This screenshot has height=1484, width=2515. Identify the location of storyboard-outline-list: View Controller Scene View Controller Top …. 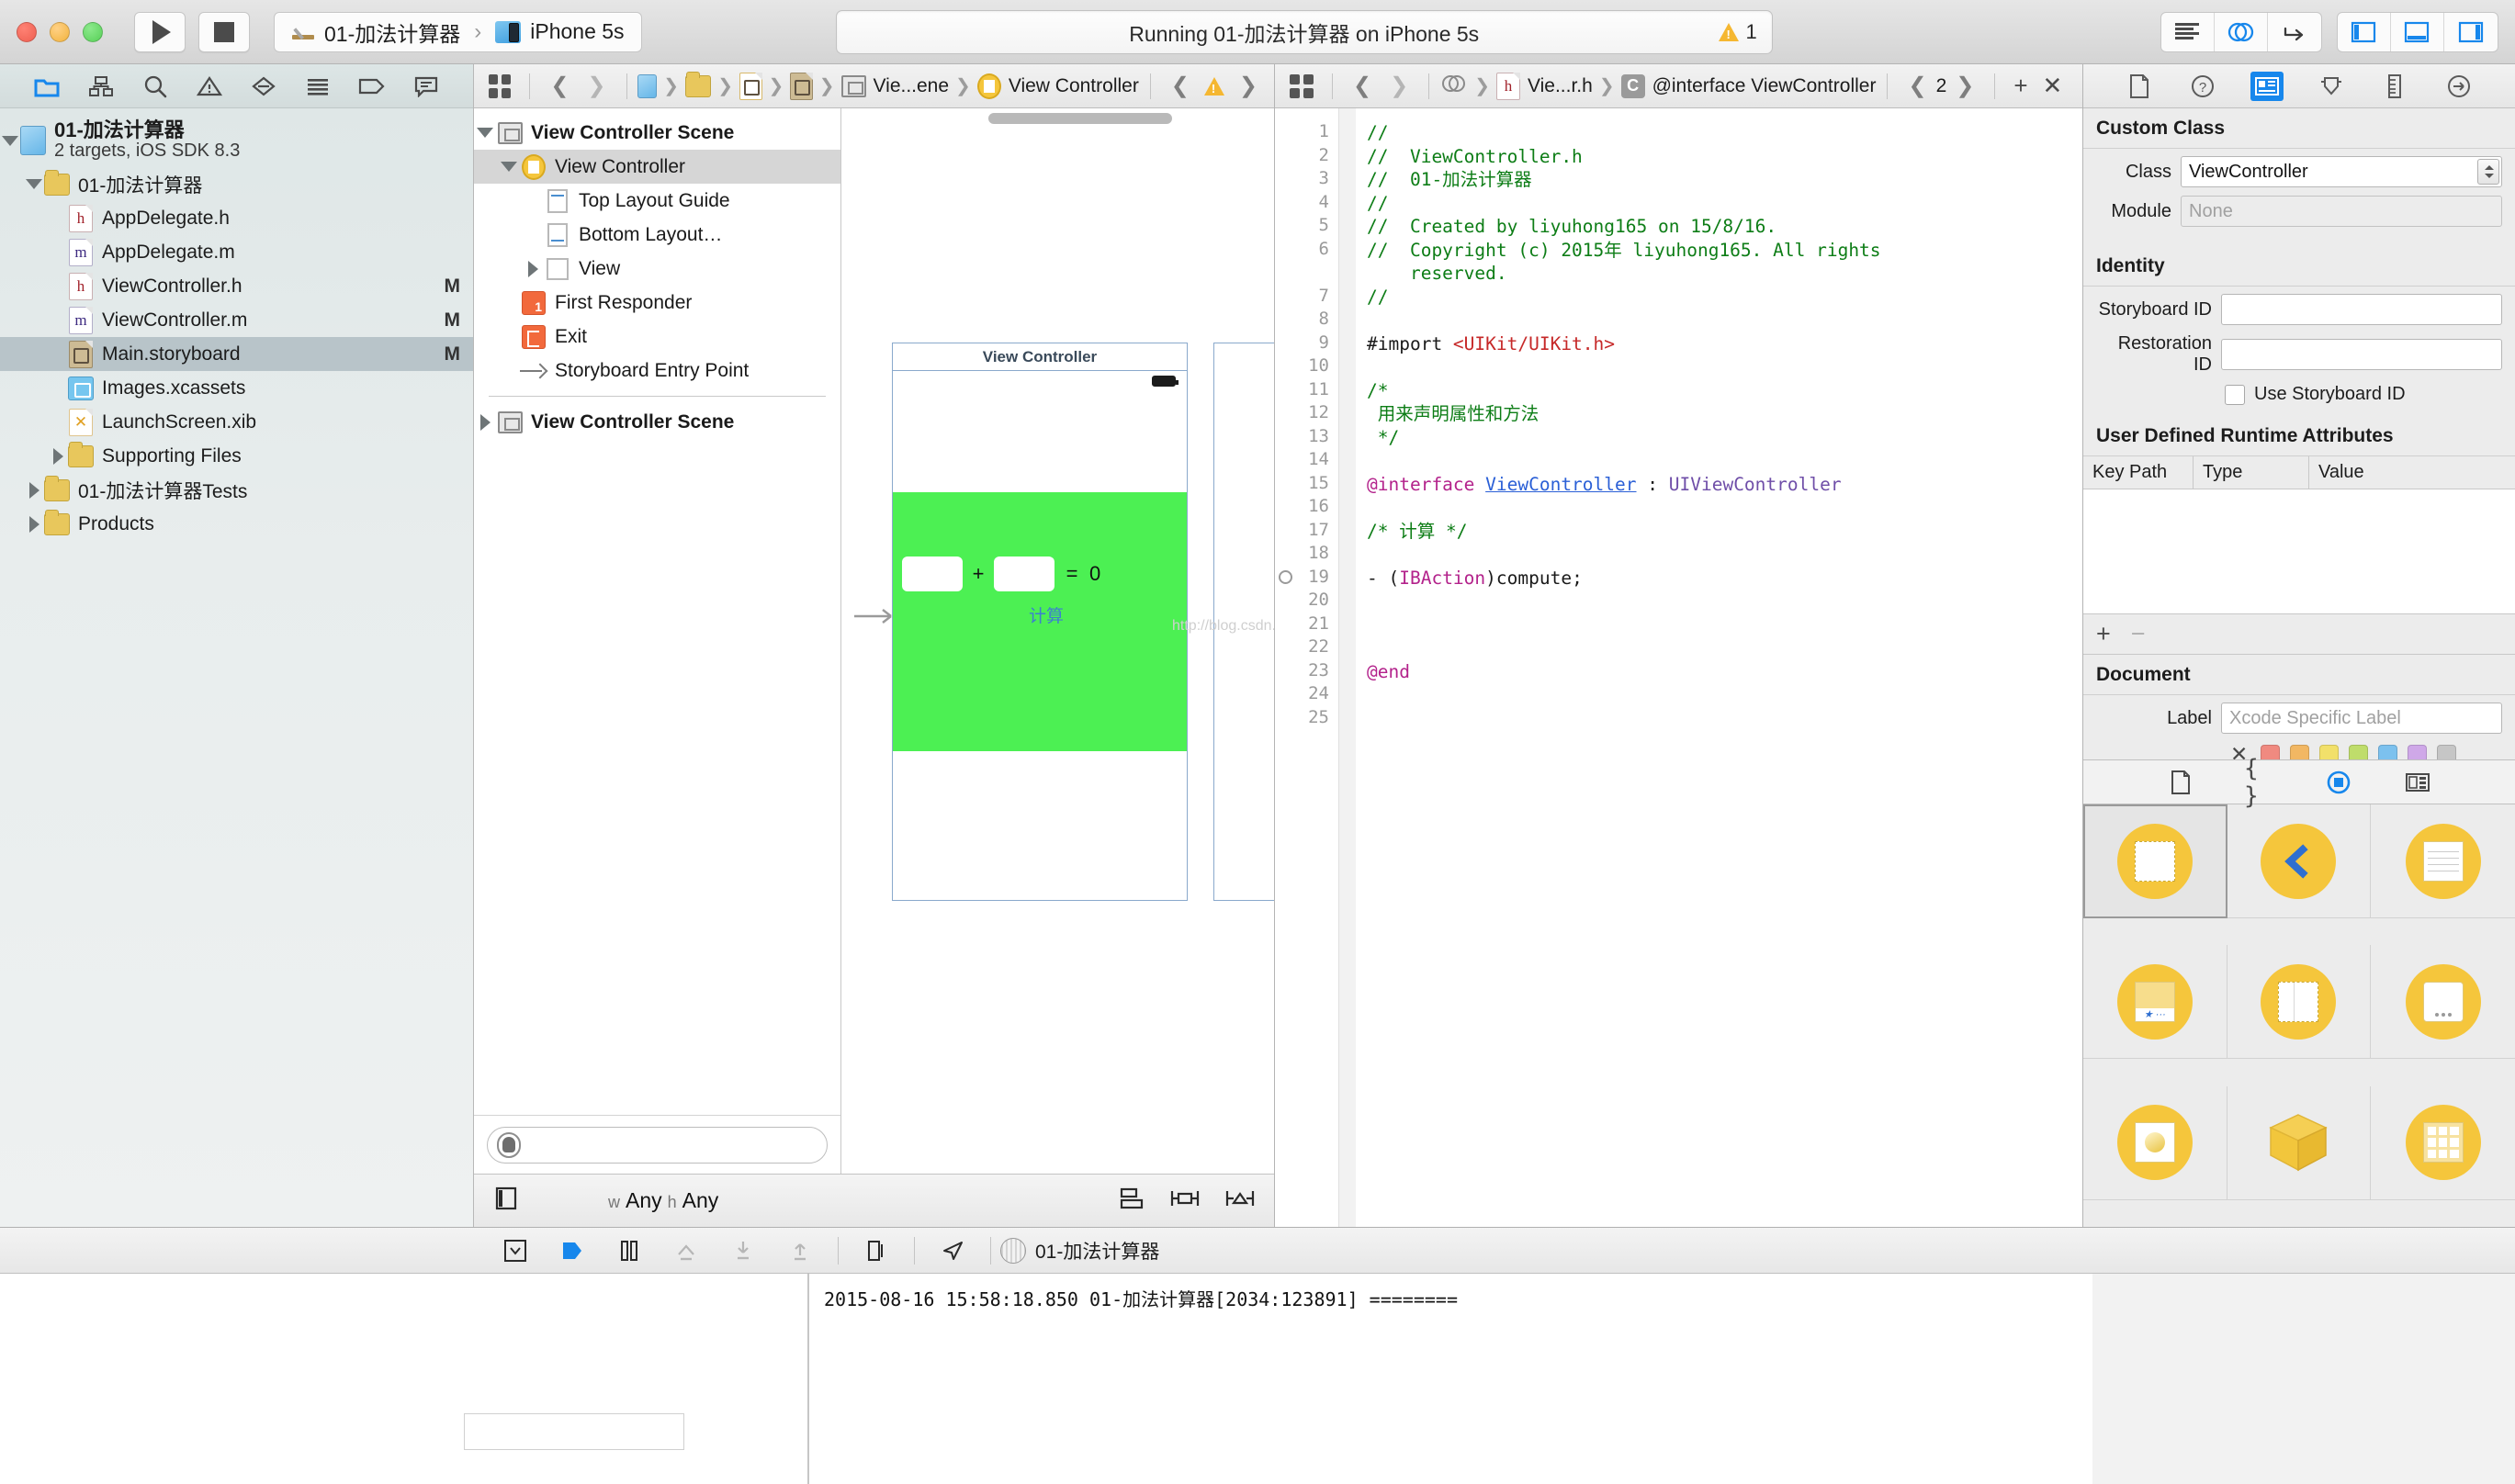
(657, 612).